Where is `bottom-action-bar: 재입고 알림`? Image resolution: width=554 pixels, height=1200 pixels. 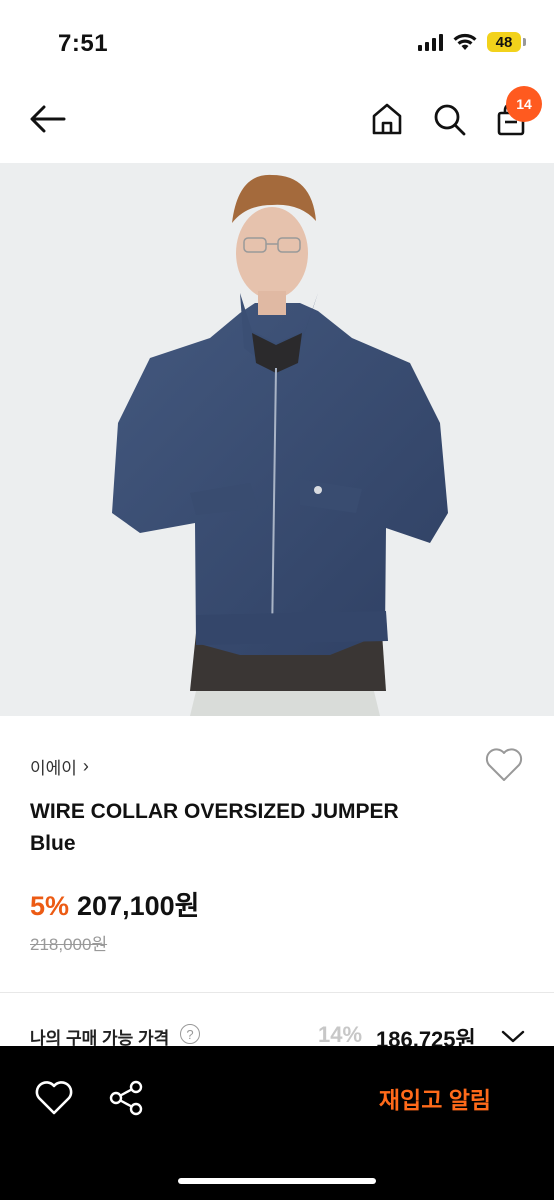
bottom-action-bar: 재입고 알림 is located at coordinates (277, 1123).